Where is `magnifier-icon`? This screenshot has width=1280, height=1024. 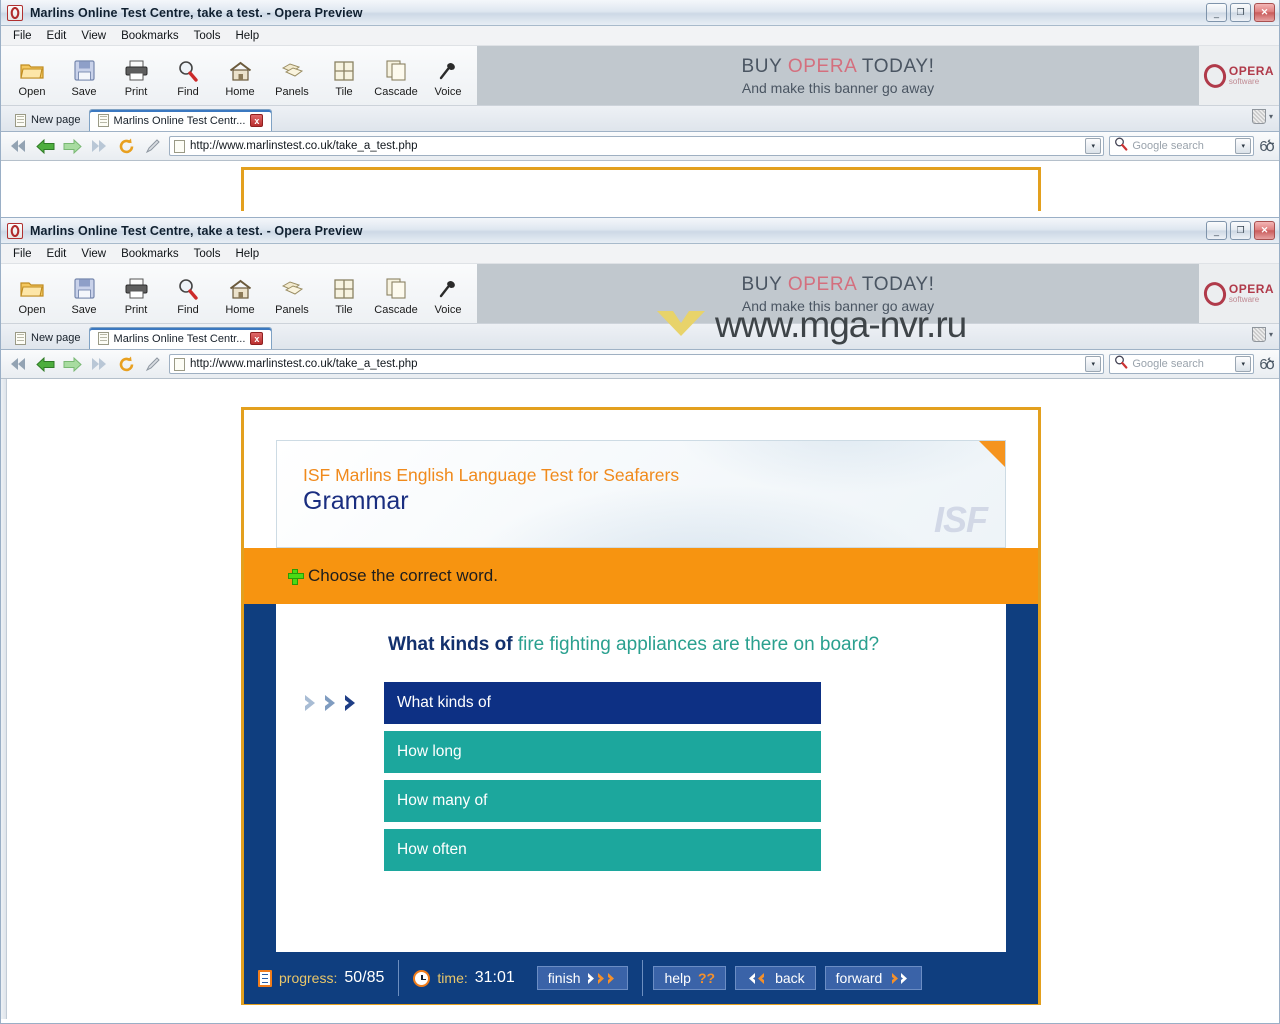
magnifier-icon is located at coordinates (188, 71).